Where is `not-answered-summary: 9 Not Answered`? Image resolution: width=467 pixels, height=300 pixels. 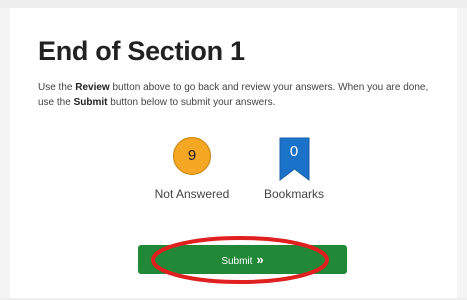 not-answered-summary: 9 Not Answered is located at coordinates (192, 169).